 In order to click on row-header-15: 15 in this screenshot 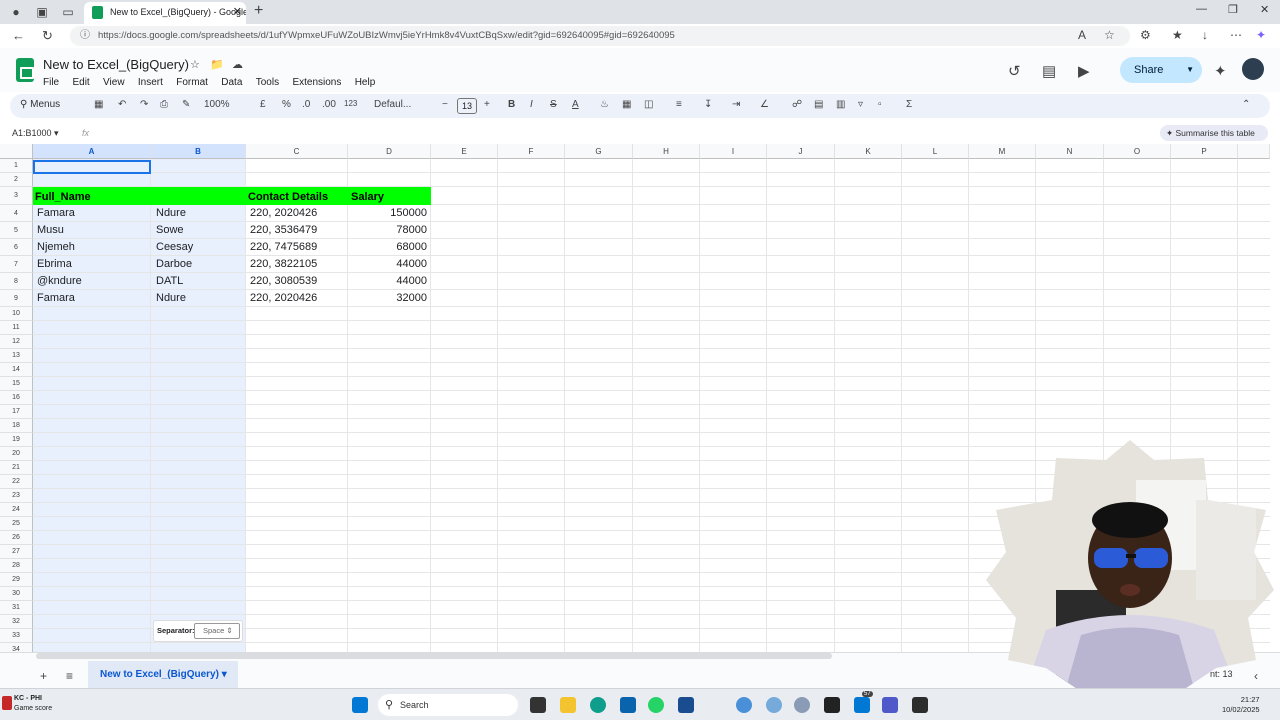, I will do `click(16, 384)`.